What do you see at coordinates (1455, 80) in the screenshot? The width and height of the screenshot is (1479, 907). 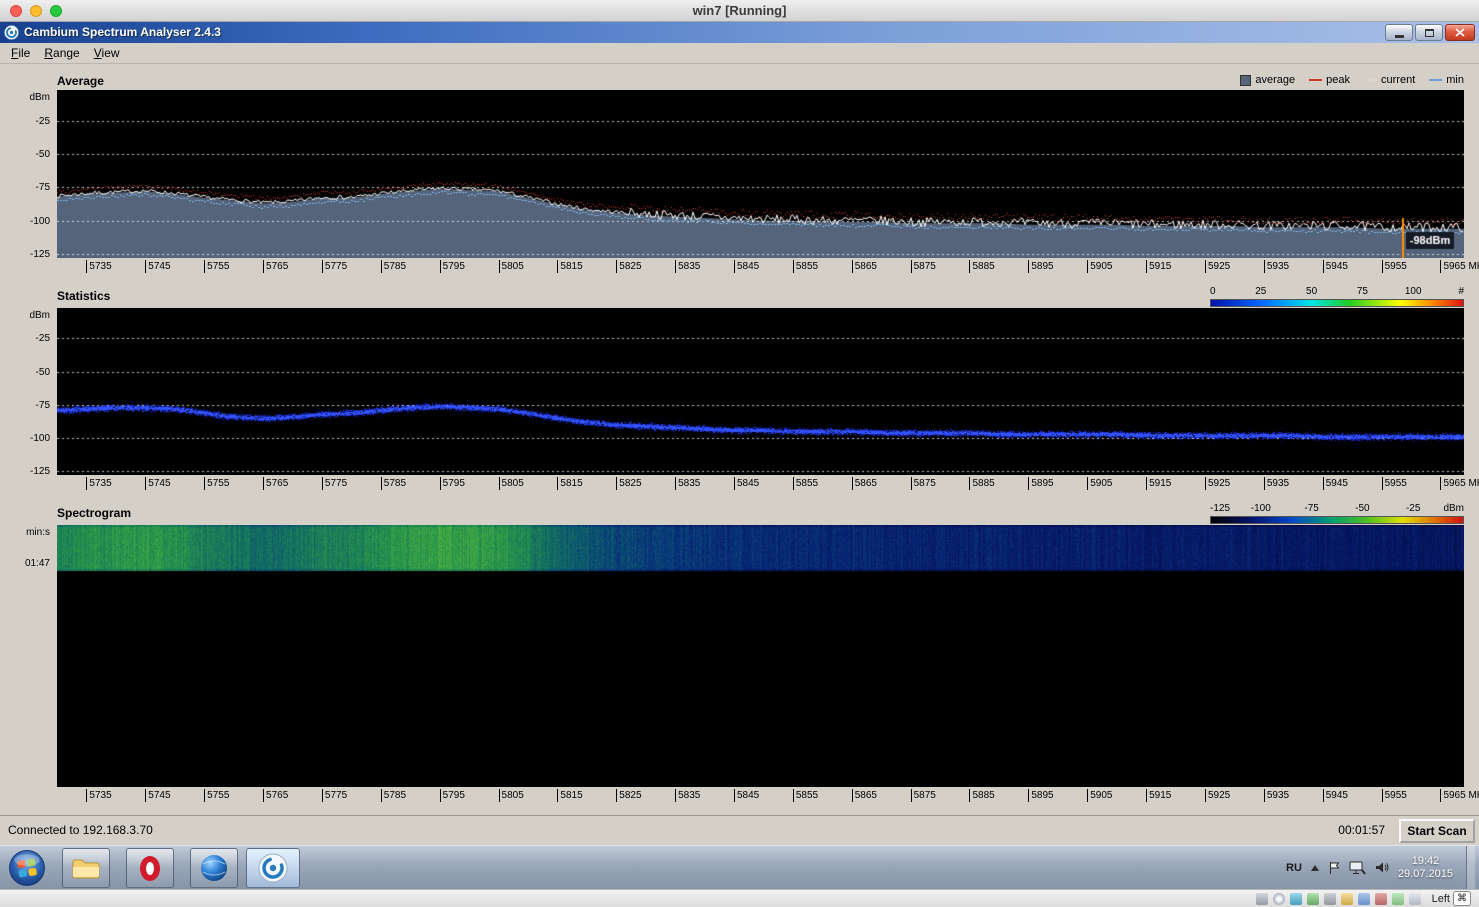 I see `legend-label: min` at bounding box center [1455, 80].